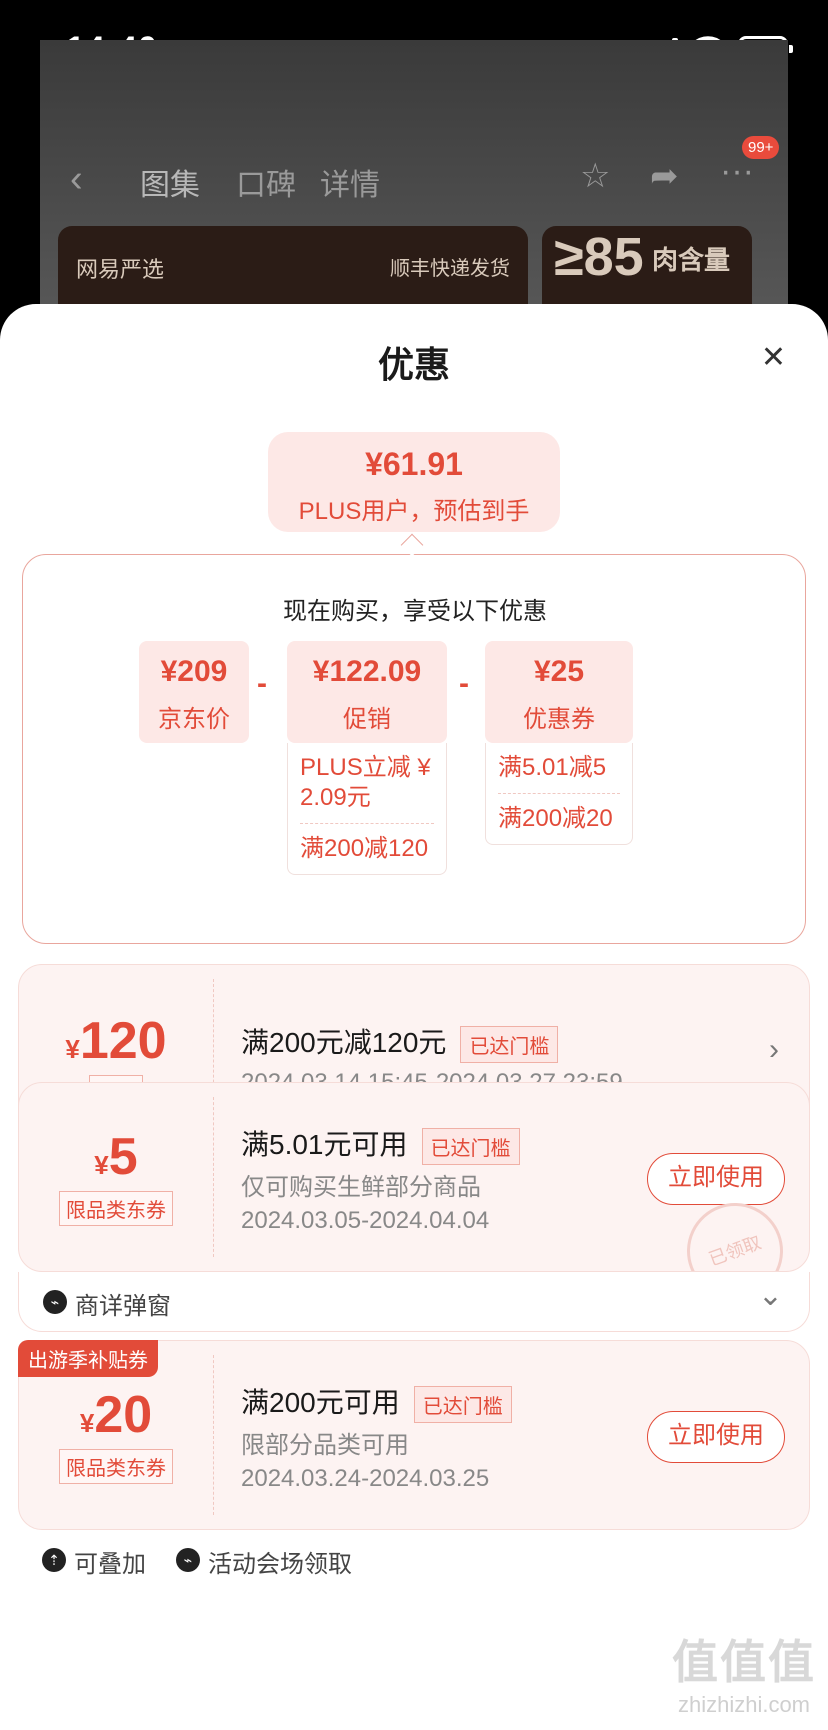  What do you see at coordinates (194, 692) in the screenshot?
I see `base-price-box: ¥209 京东价` at bounding box center [194, 692].